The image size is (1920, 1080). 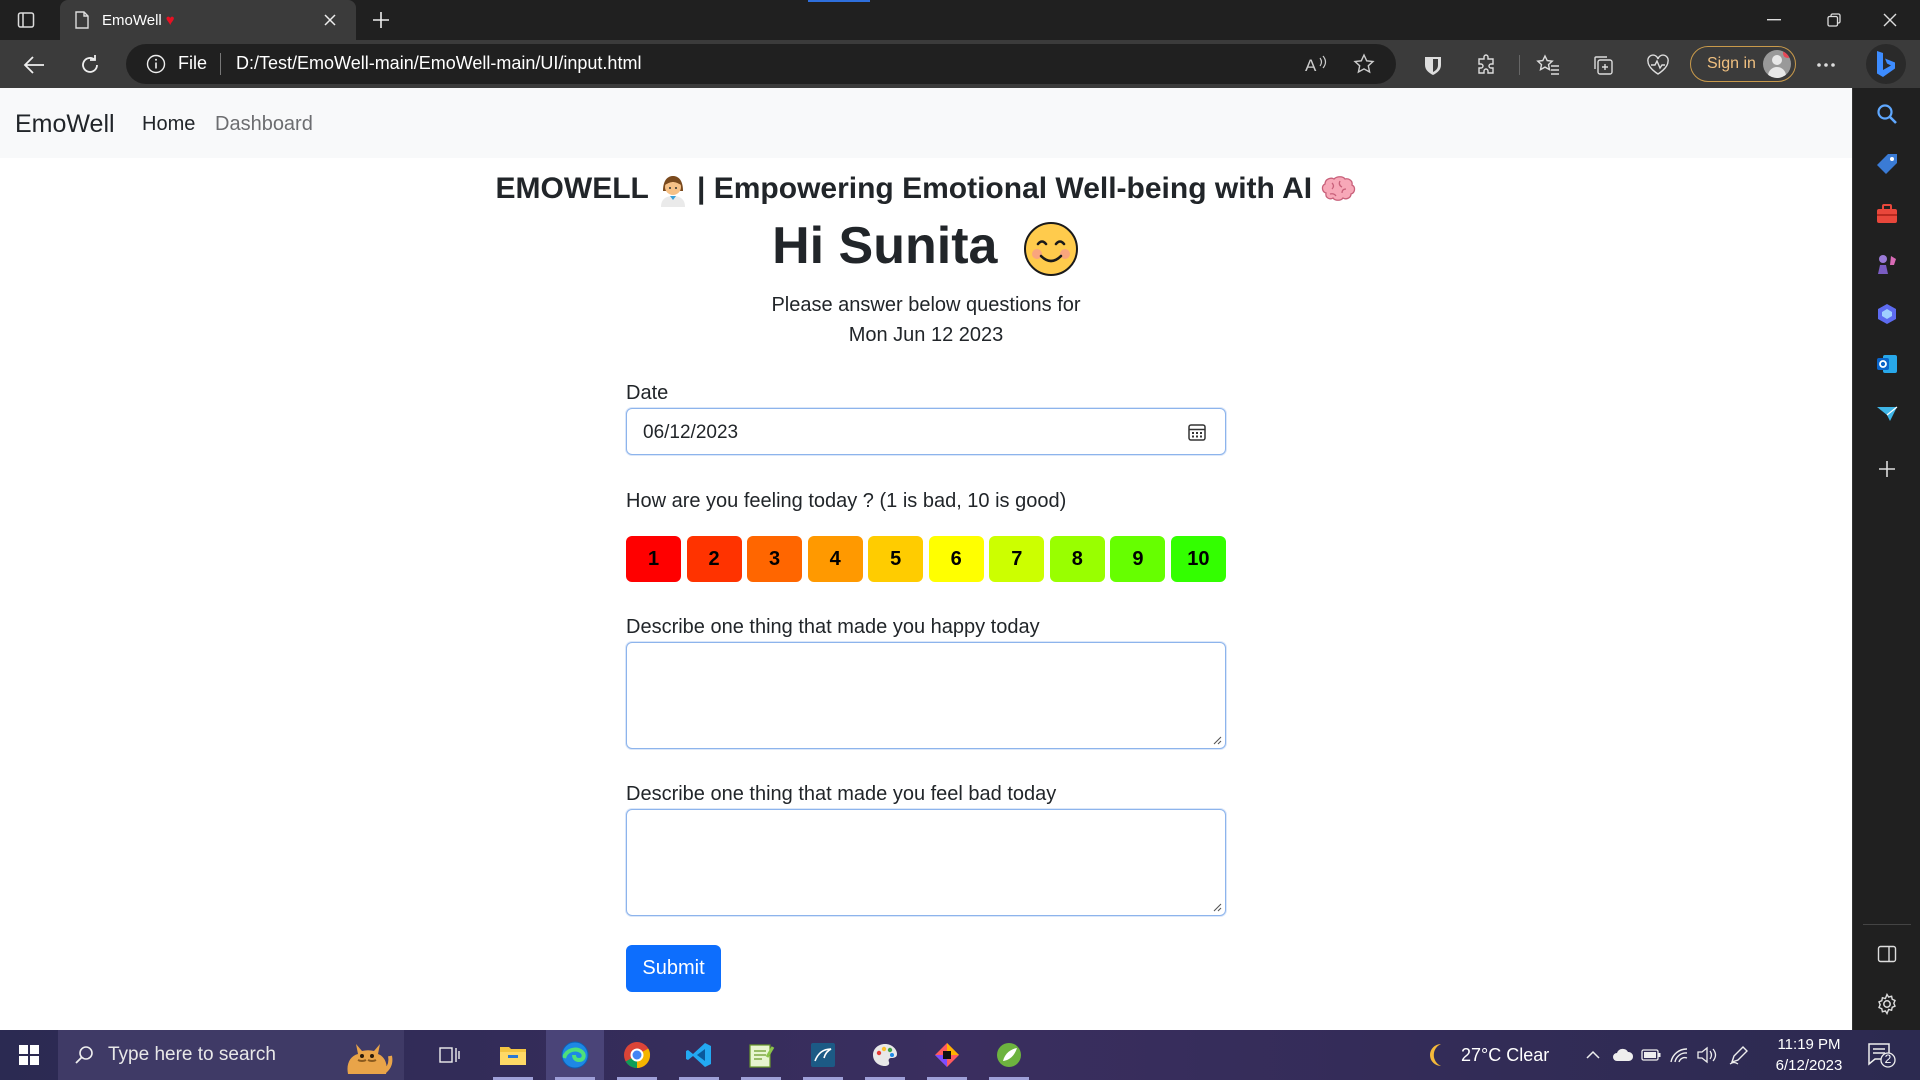 What do you see at coordinates (220, 64) in the screenshot?
I see `url-separator` at bounding box center [220, 64].